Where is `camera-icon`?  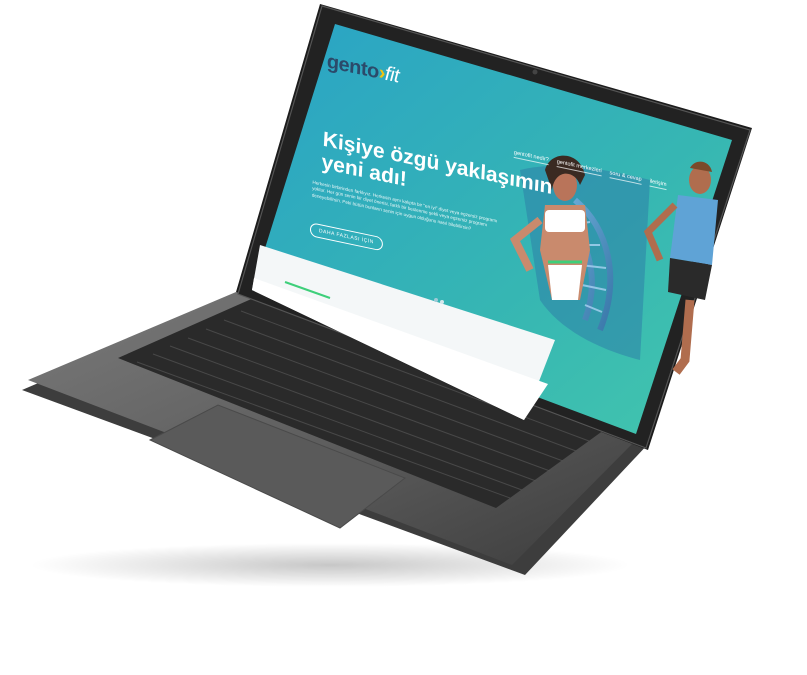
camera-icon is located at coordinates (535, 72).